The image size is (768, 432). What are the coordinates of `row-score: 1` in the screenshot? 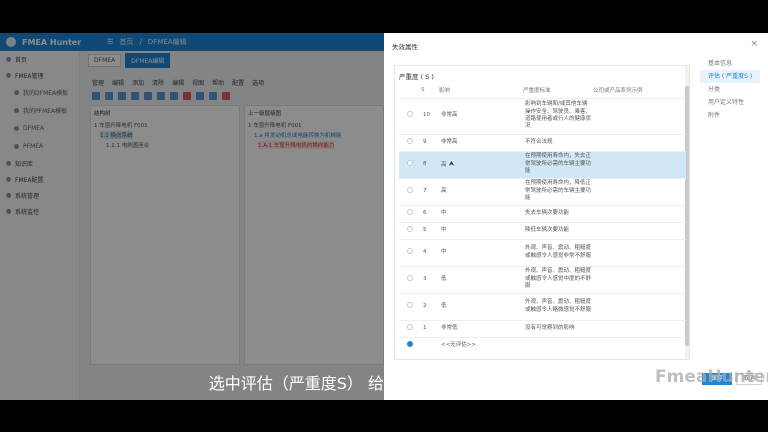 It's located at (430, 328).